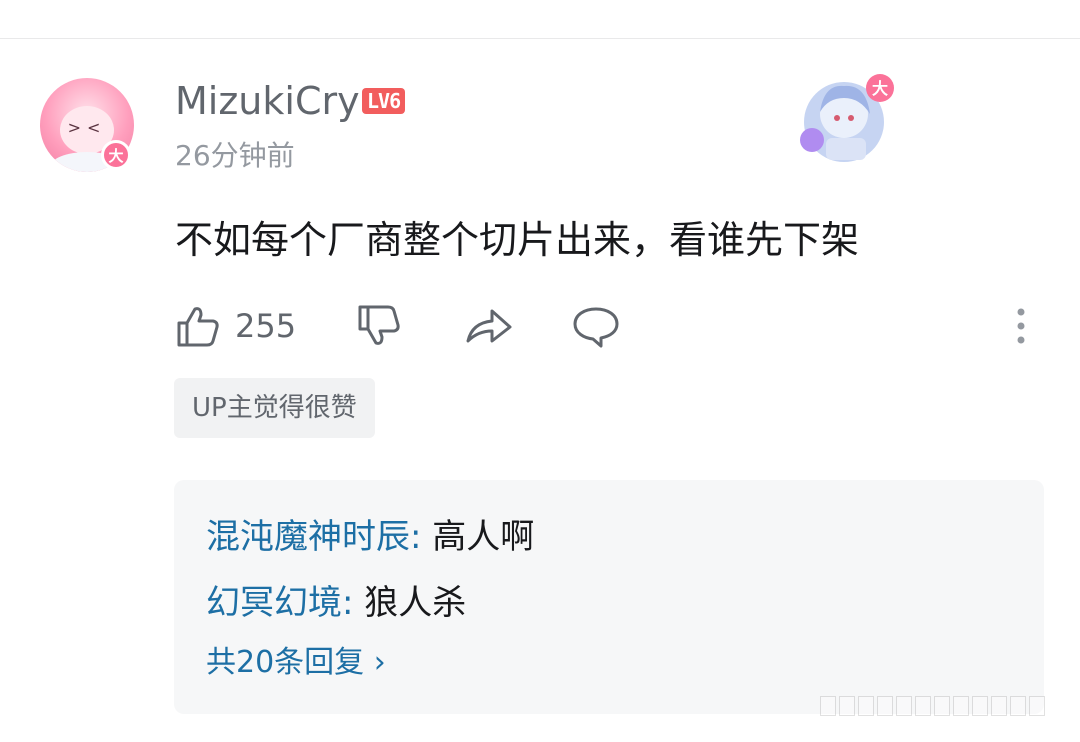 The image size is (1080, 742). I want to click on more-options-button, so click(1021, 326).